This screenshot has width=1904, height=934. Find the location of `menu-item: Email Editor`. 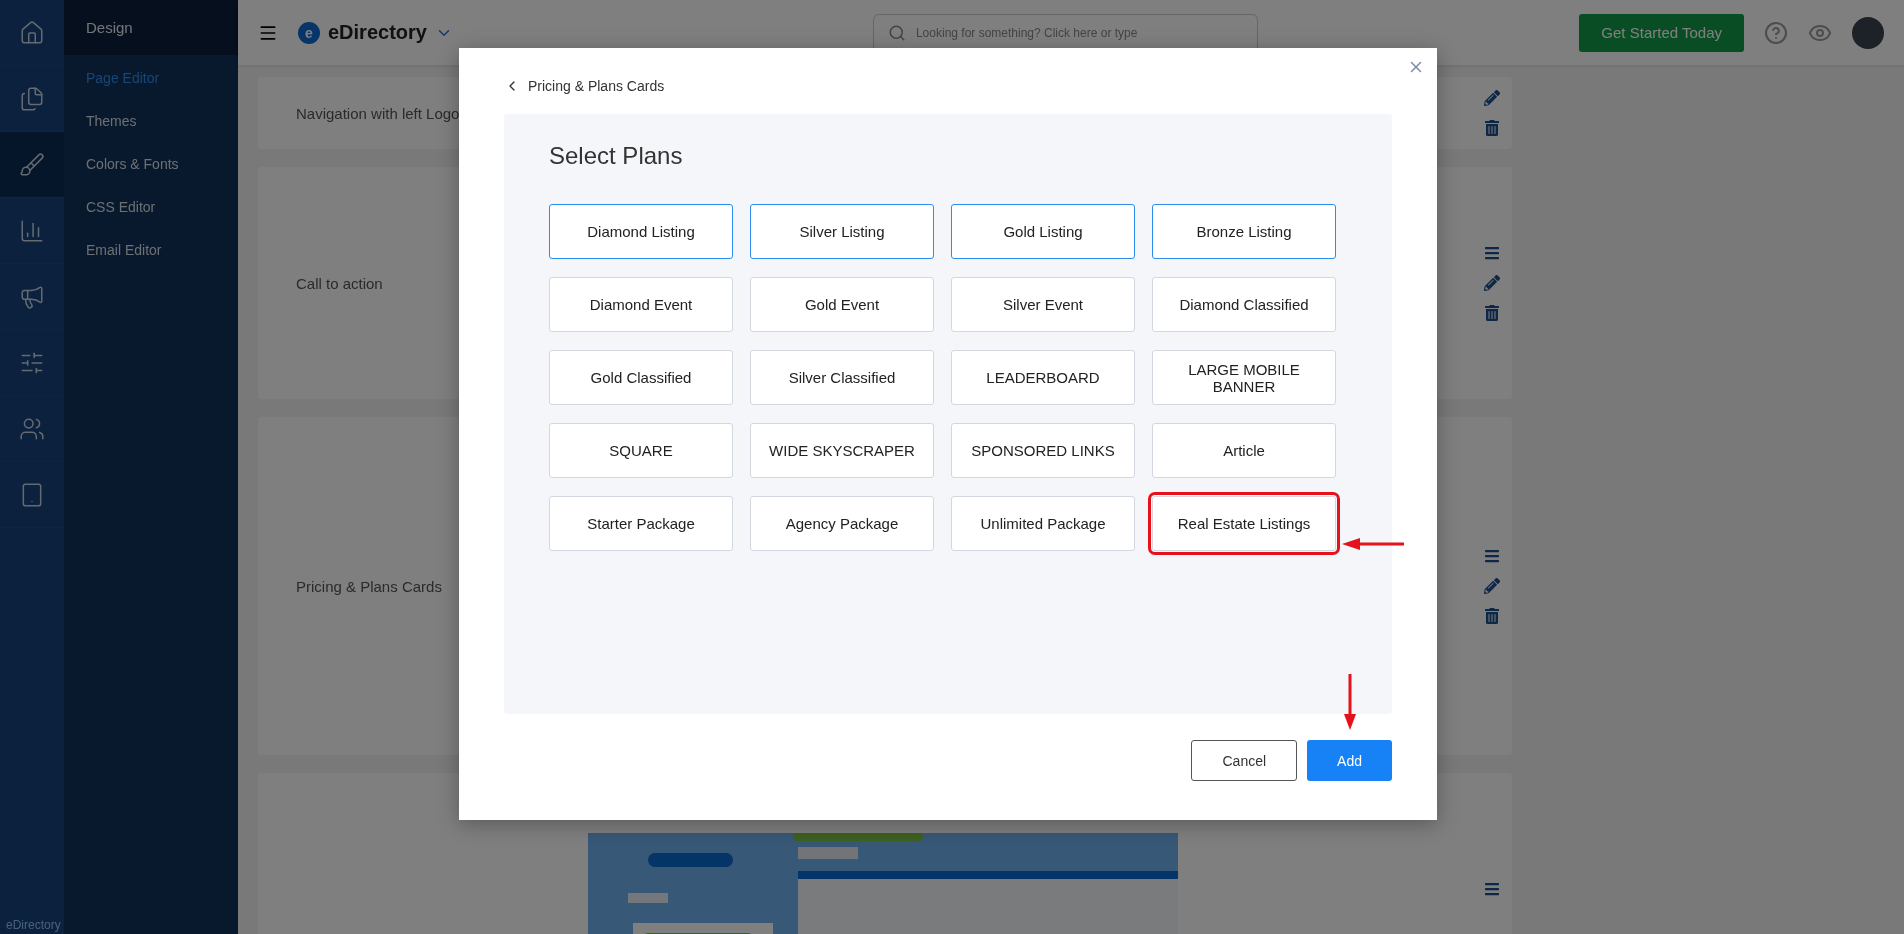

menu-item: Email Editor is located at coordinates (151, 250).